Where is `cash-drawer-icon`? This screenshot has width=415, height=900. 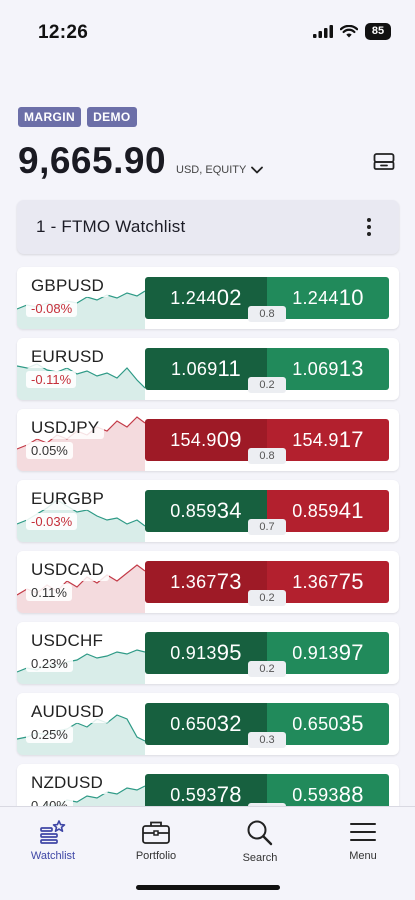 cash-drawer-icon is located at coordinates (384, 162).